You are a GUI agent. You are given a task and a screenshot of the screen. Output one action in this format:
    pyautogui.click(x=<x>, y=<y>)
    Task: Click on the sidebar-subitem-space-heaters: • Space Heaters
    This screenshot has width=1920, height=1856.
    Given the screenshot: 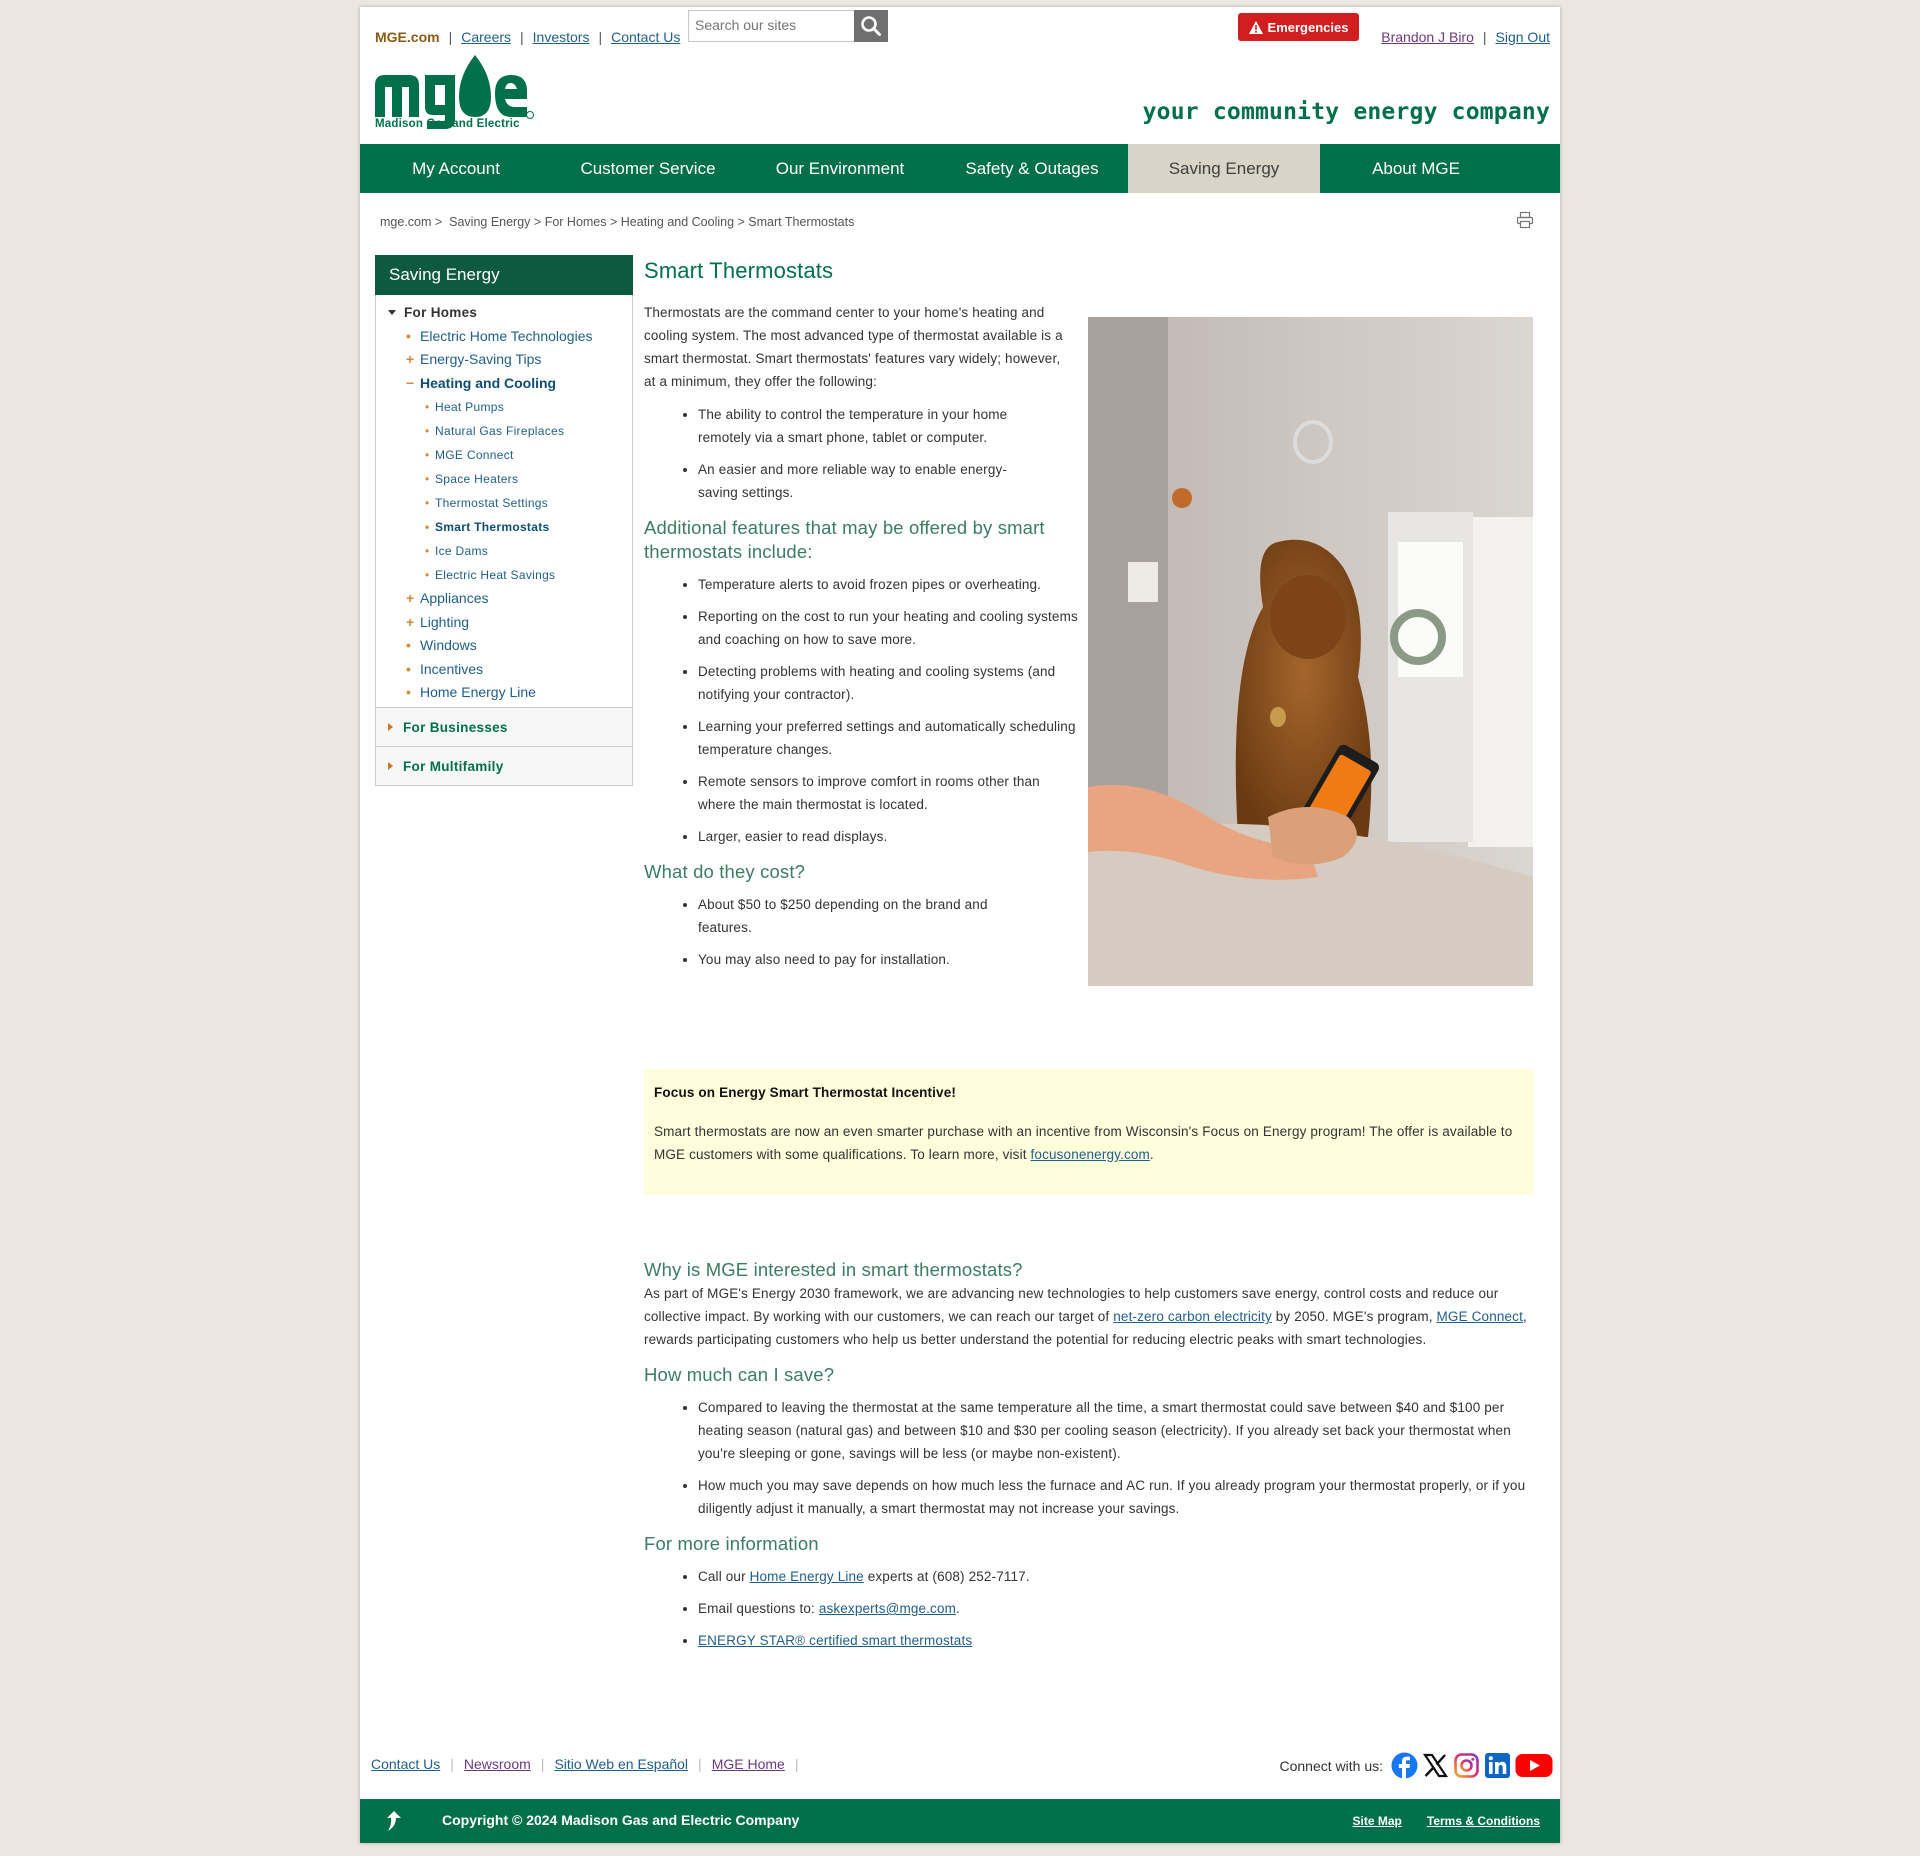 What is the action you would take?
    pyautogui.click(x=504, y=479)
    